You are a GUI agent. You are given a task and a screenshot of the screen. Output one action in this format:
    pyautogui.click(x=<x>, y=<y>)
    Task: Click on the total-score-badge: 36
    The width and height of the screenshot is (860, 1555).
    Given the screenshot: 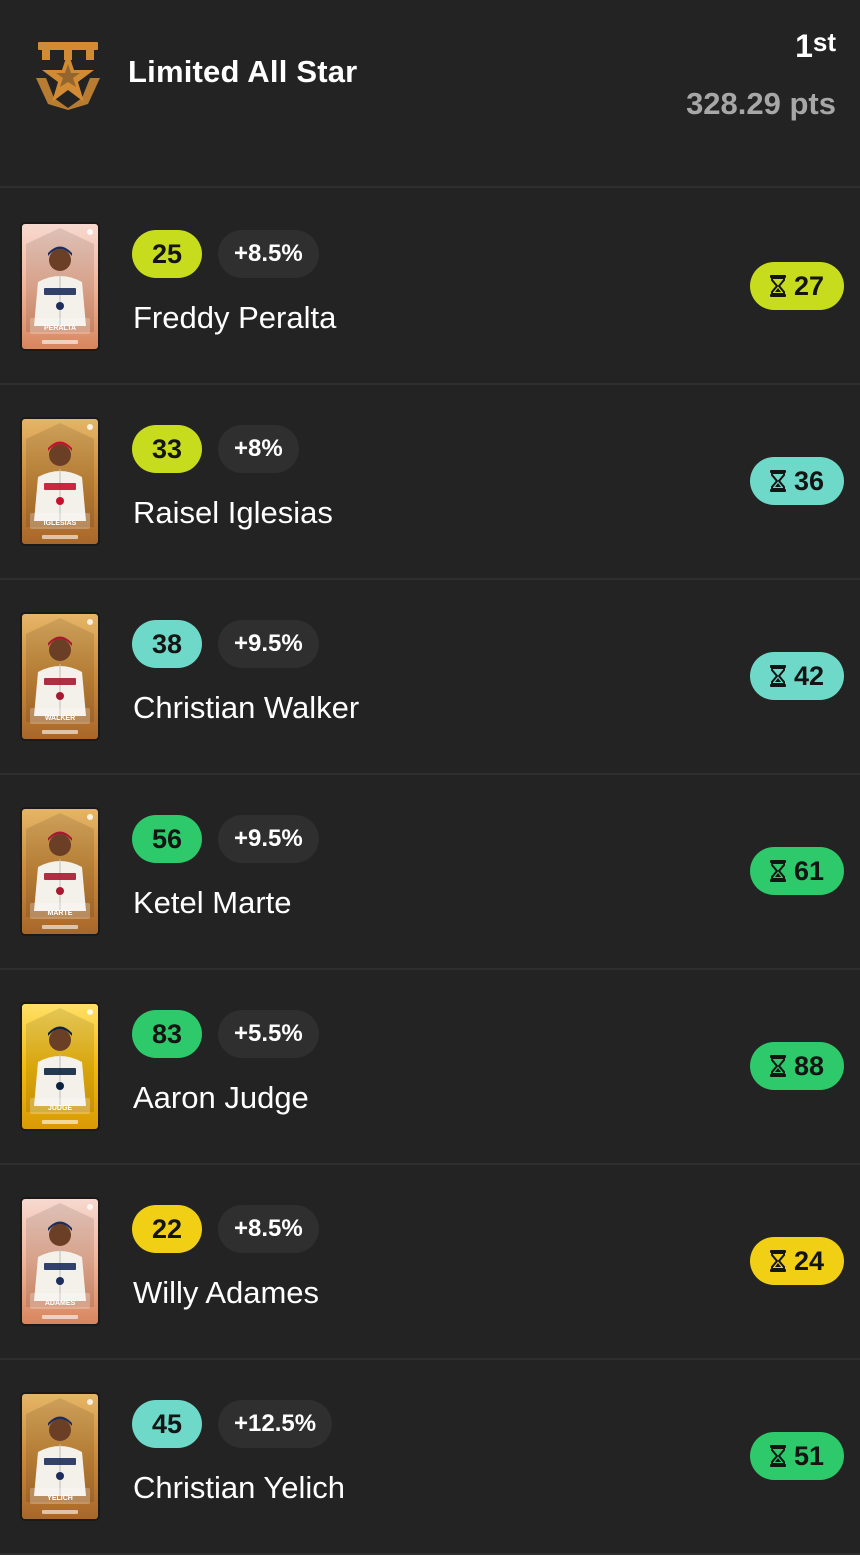 What is the action you would take?
    pyautogui.click(x=797, y=481)
    